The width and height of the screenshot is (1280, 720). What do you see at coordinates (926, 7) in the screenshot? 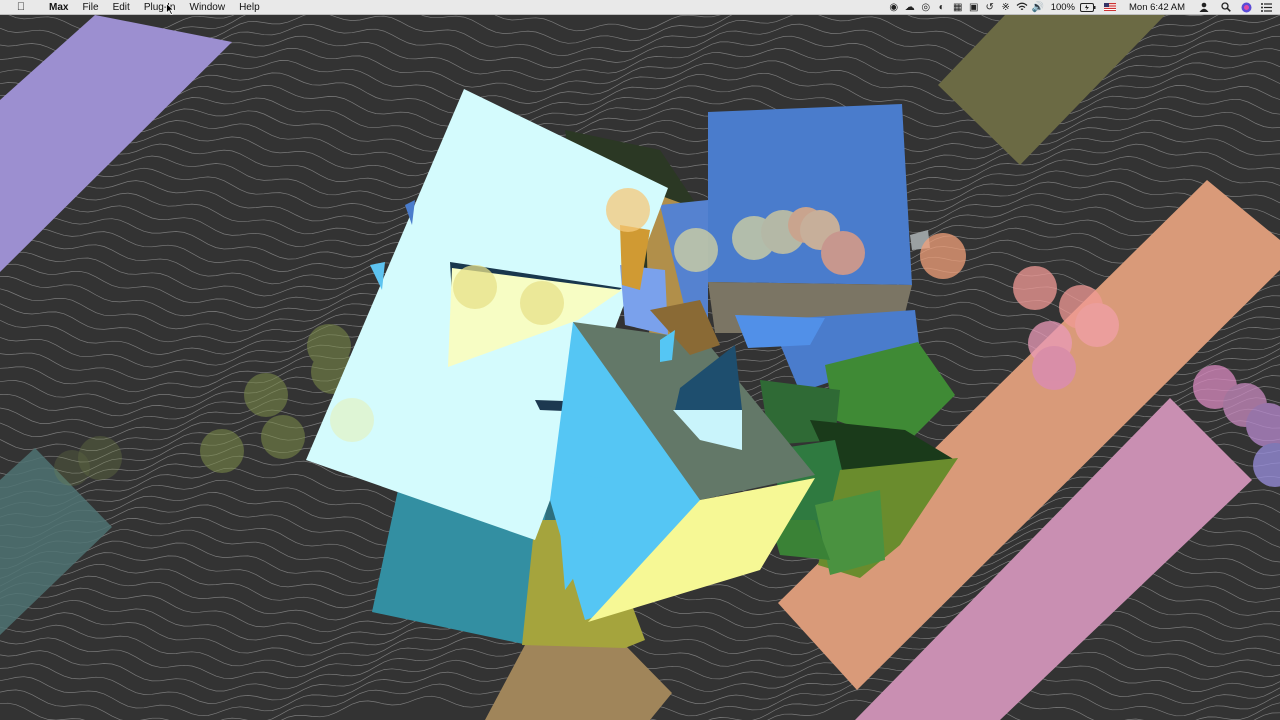
I see `cc-icon: ◎` at bounding box center [926, 7].